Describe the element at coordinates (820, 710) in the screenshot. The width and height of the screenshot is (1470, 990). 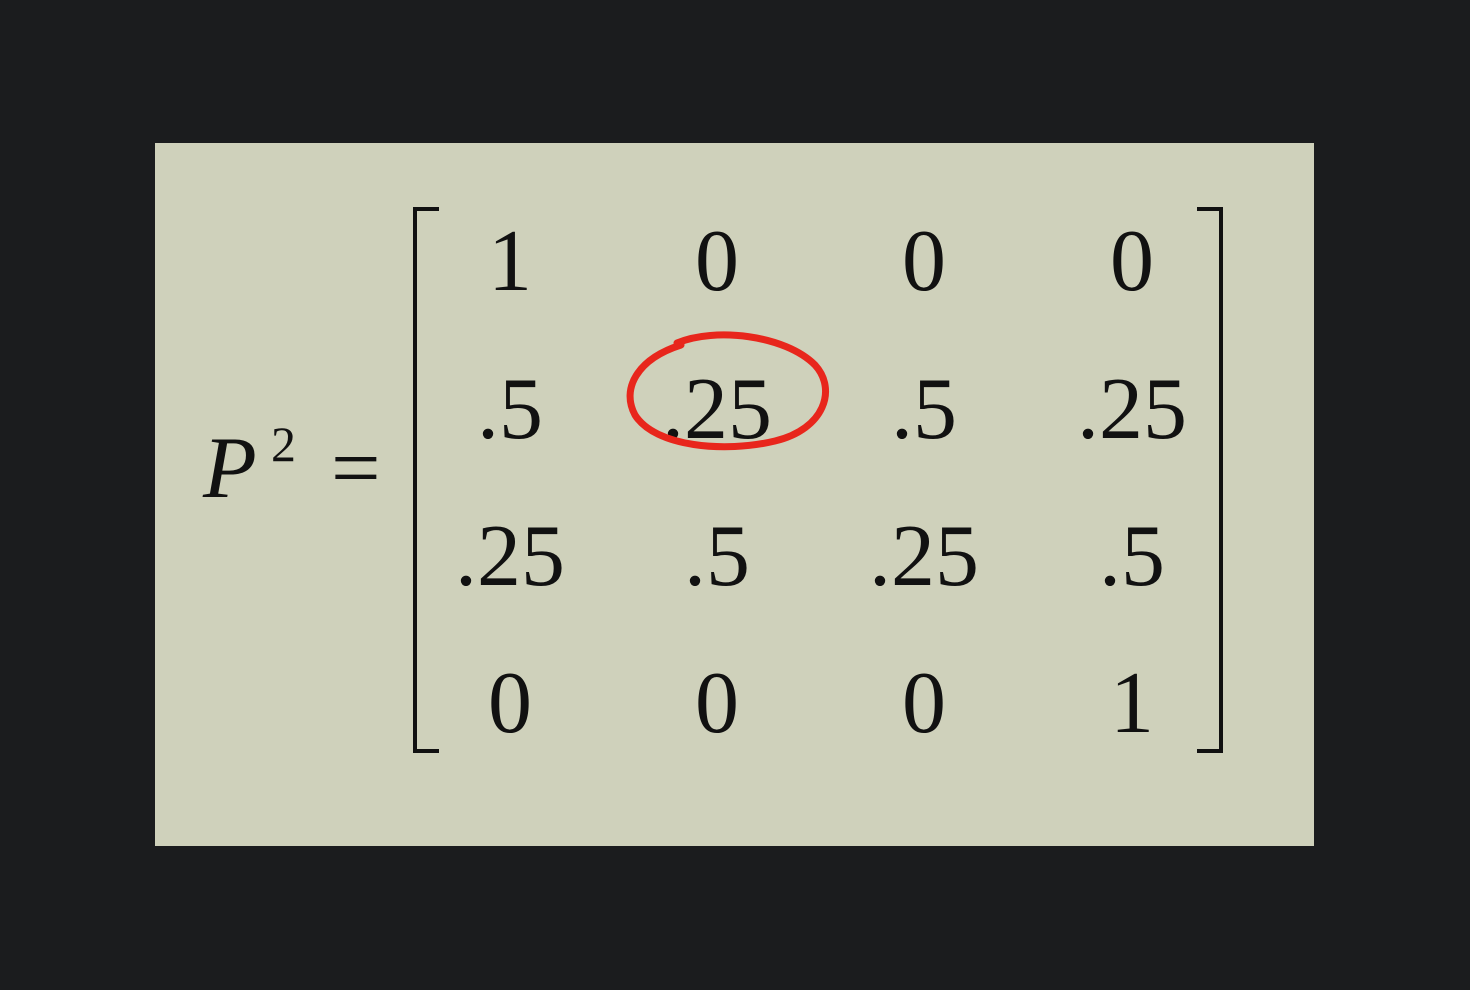
I see `matrix-row-4: 0 0 0 1` at that location.